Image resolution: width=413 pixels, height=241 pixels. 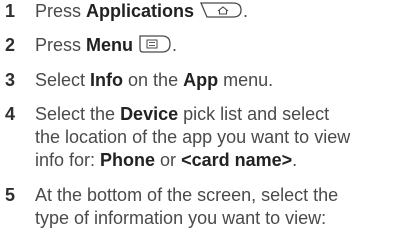 I want to click on step-number: 4, so click(x=10, y=114).